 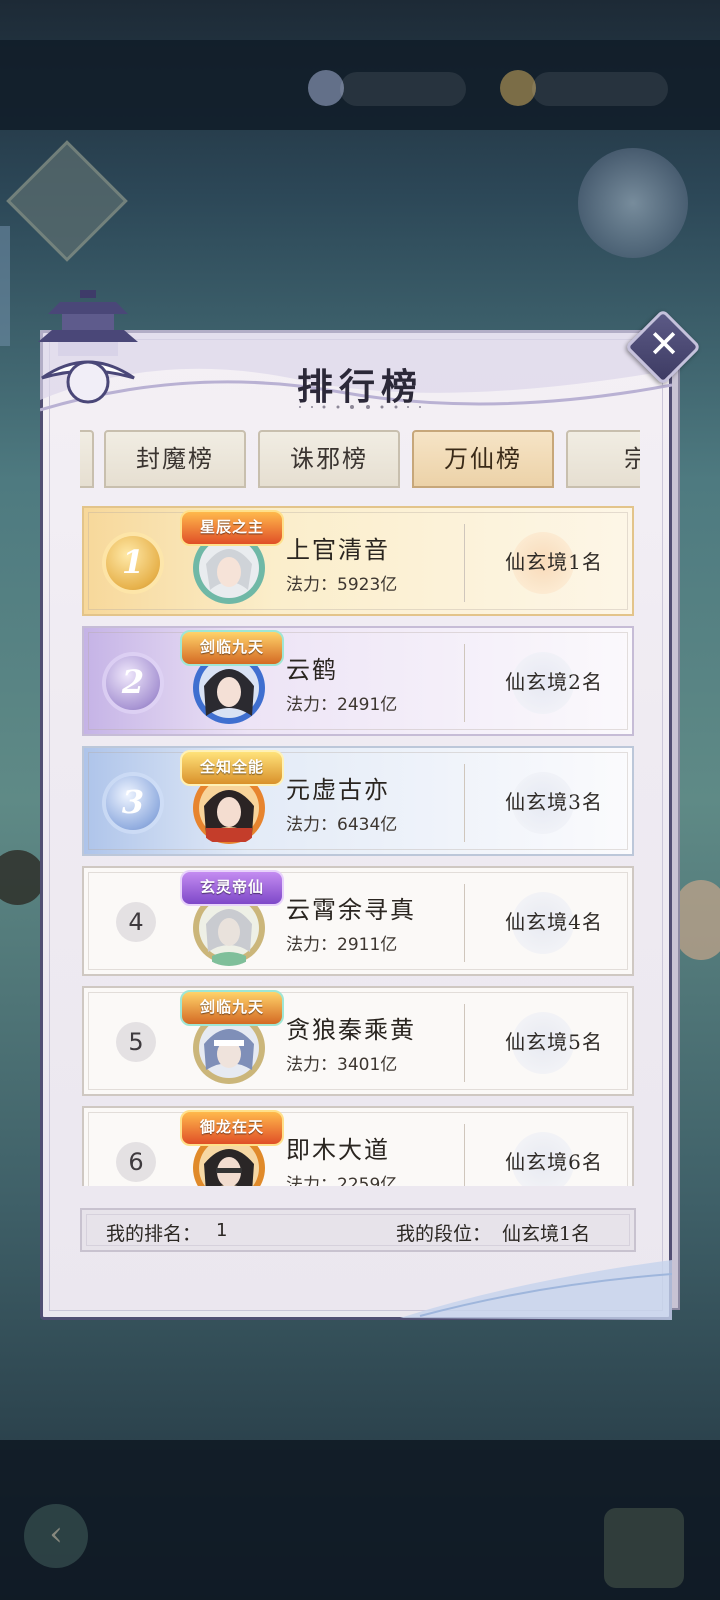 I want to click on my-rank-label: 我的排名：, so click(x=154, y=1234).